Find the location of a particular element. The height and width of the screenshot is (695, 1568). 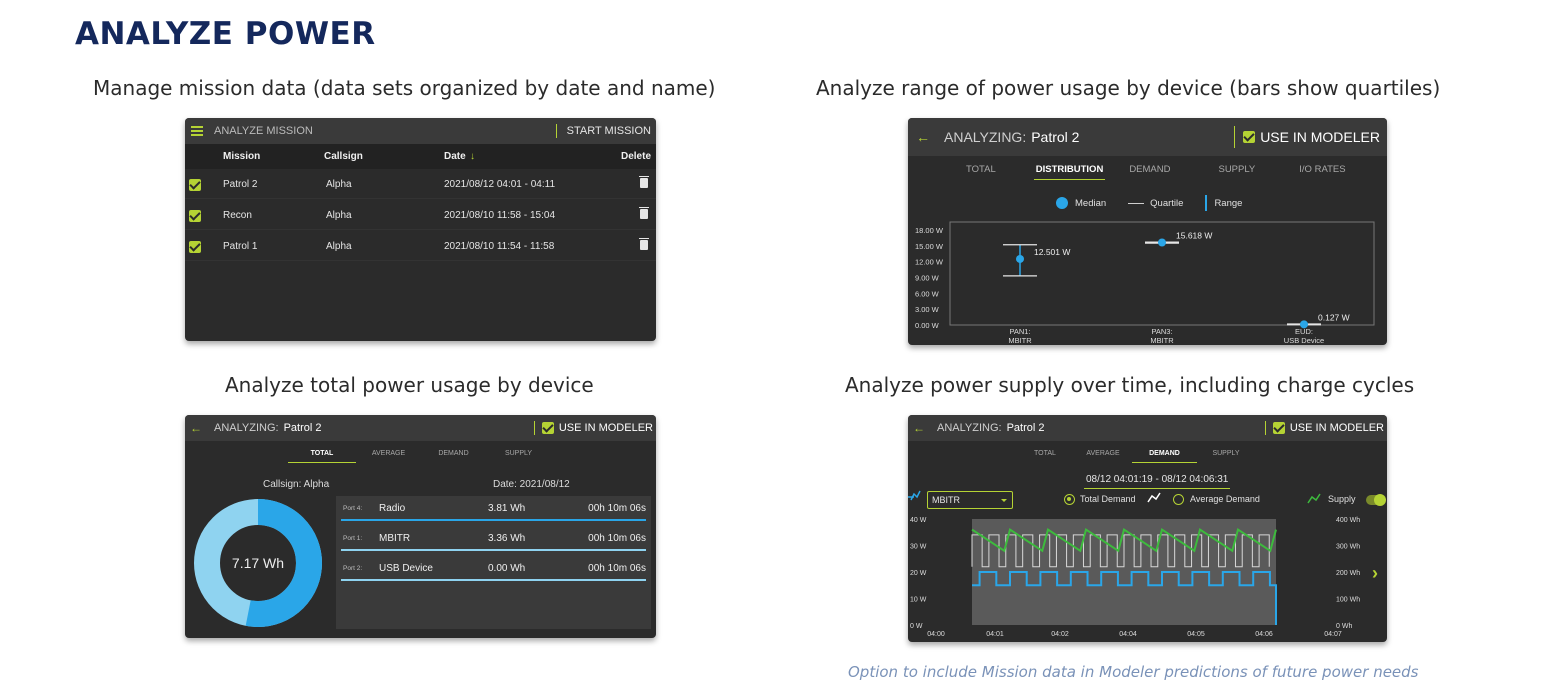

x-tick-label: EUD: is located at coordinates (1304, 331).